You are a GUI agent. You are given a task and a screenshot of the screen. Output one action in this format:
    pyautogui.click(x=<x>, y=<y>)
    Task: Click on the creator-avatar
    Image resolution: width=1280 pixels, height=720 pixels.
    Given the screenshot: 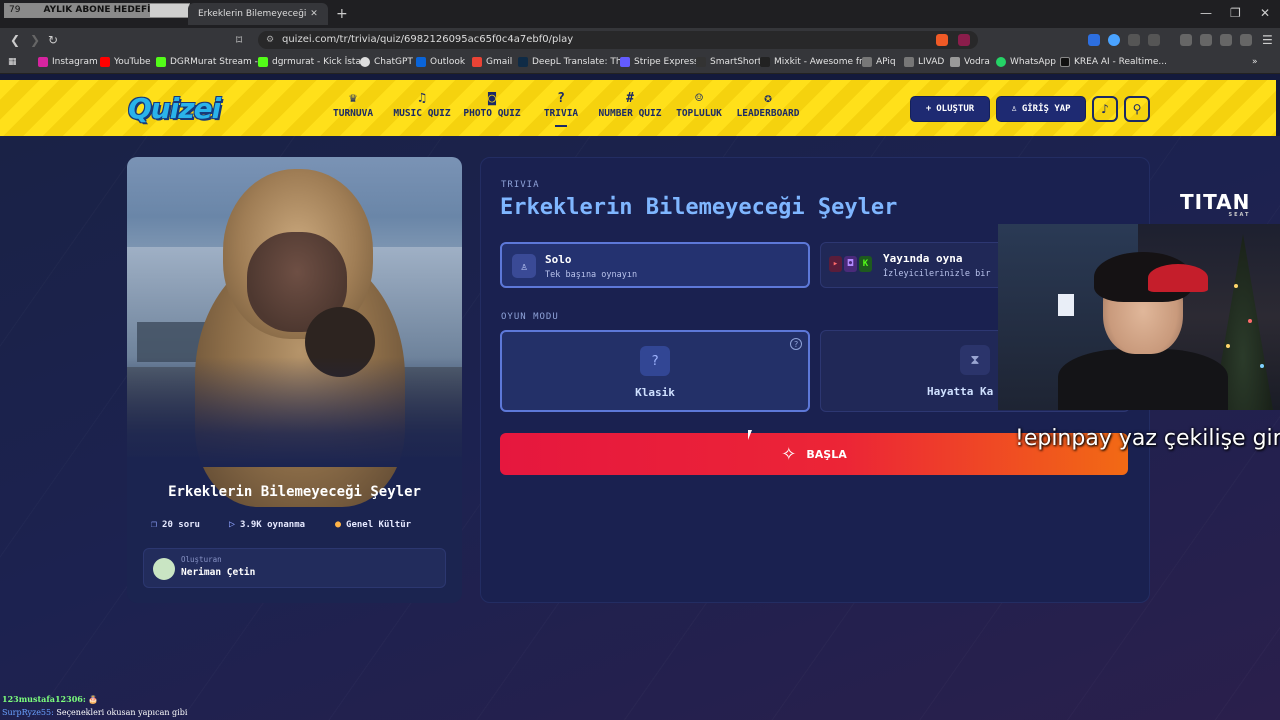 What is the action you would take?
    pyautogui.click(x=164, y=569)
    